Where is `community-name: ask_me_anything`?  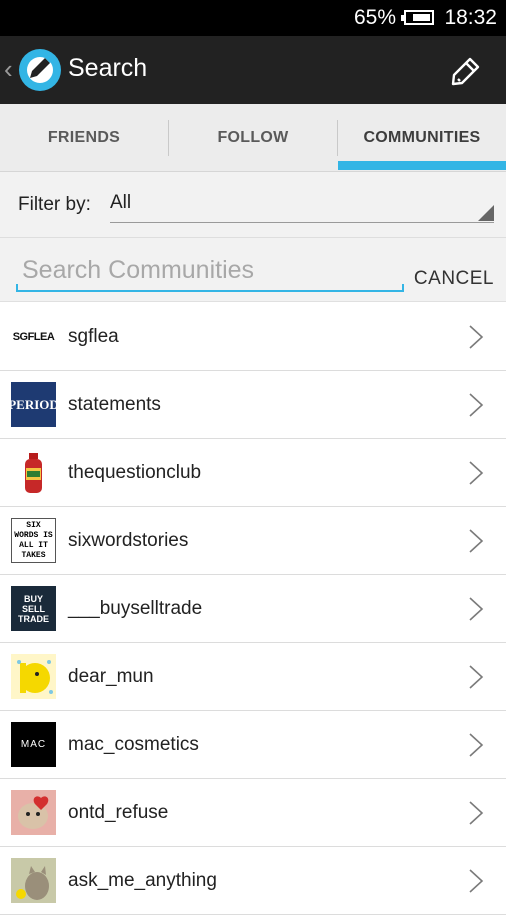
community-name: ask_me_anything is located at coordinates (142, 880).